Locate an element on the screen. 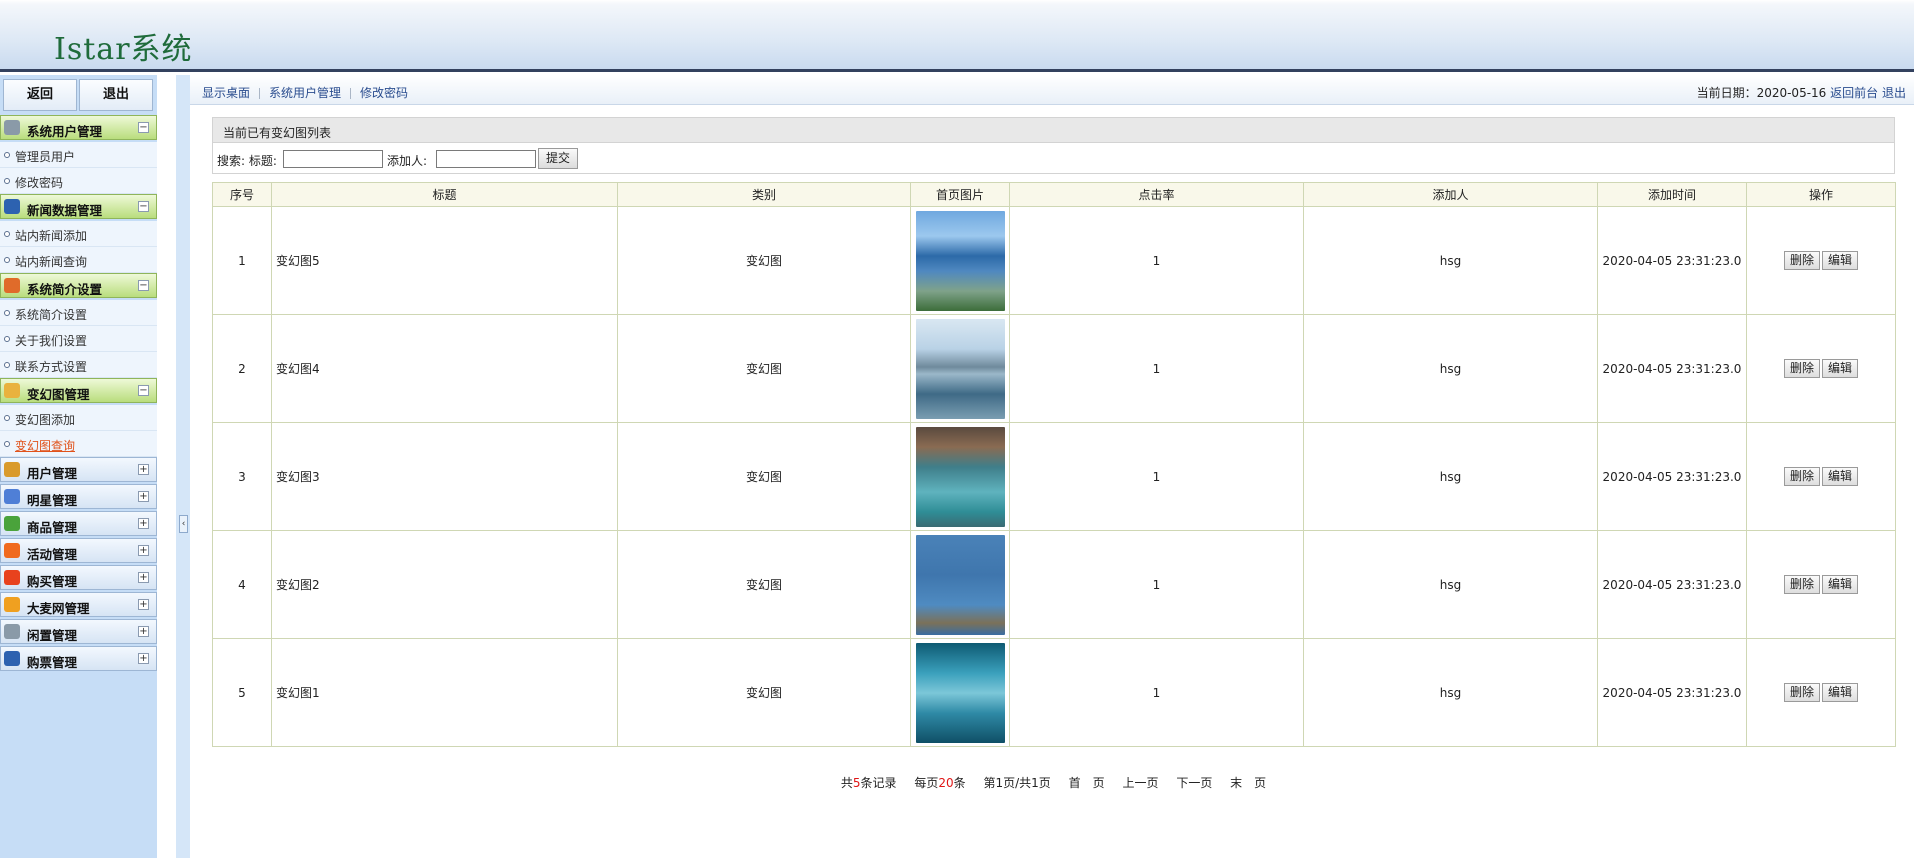 The height and width of the screenshot is (858, 1914). last-page-link: 末 页 is located at coordinates (1248, 783).